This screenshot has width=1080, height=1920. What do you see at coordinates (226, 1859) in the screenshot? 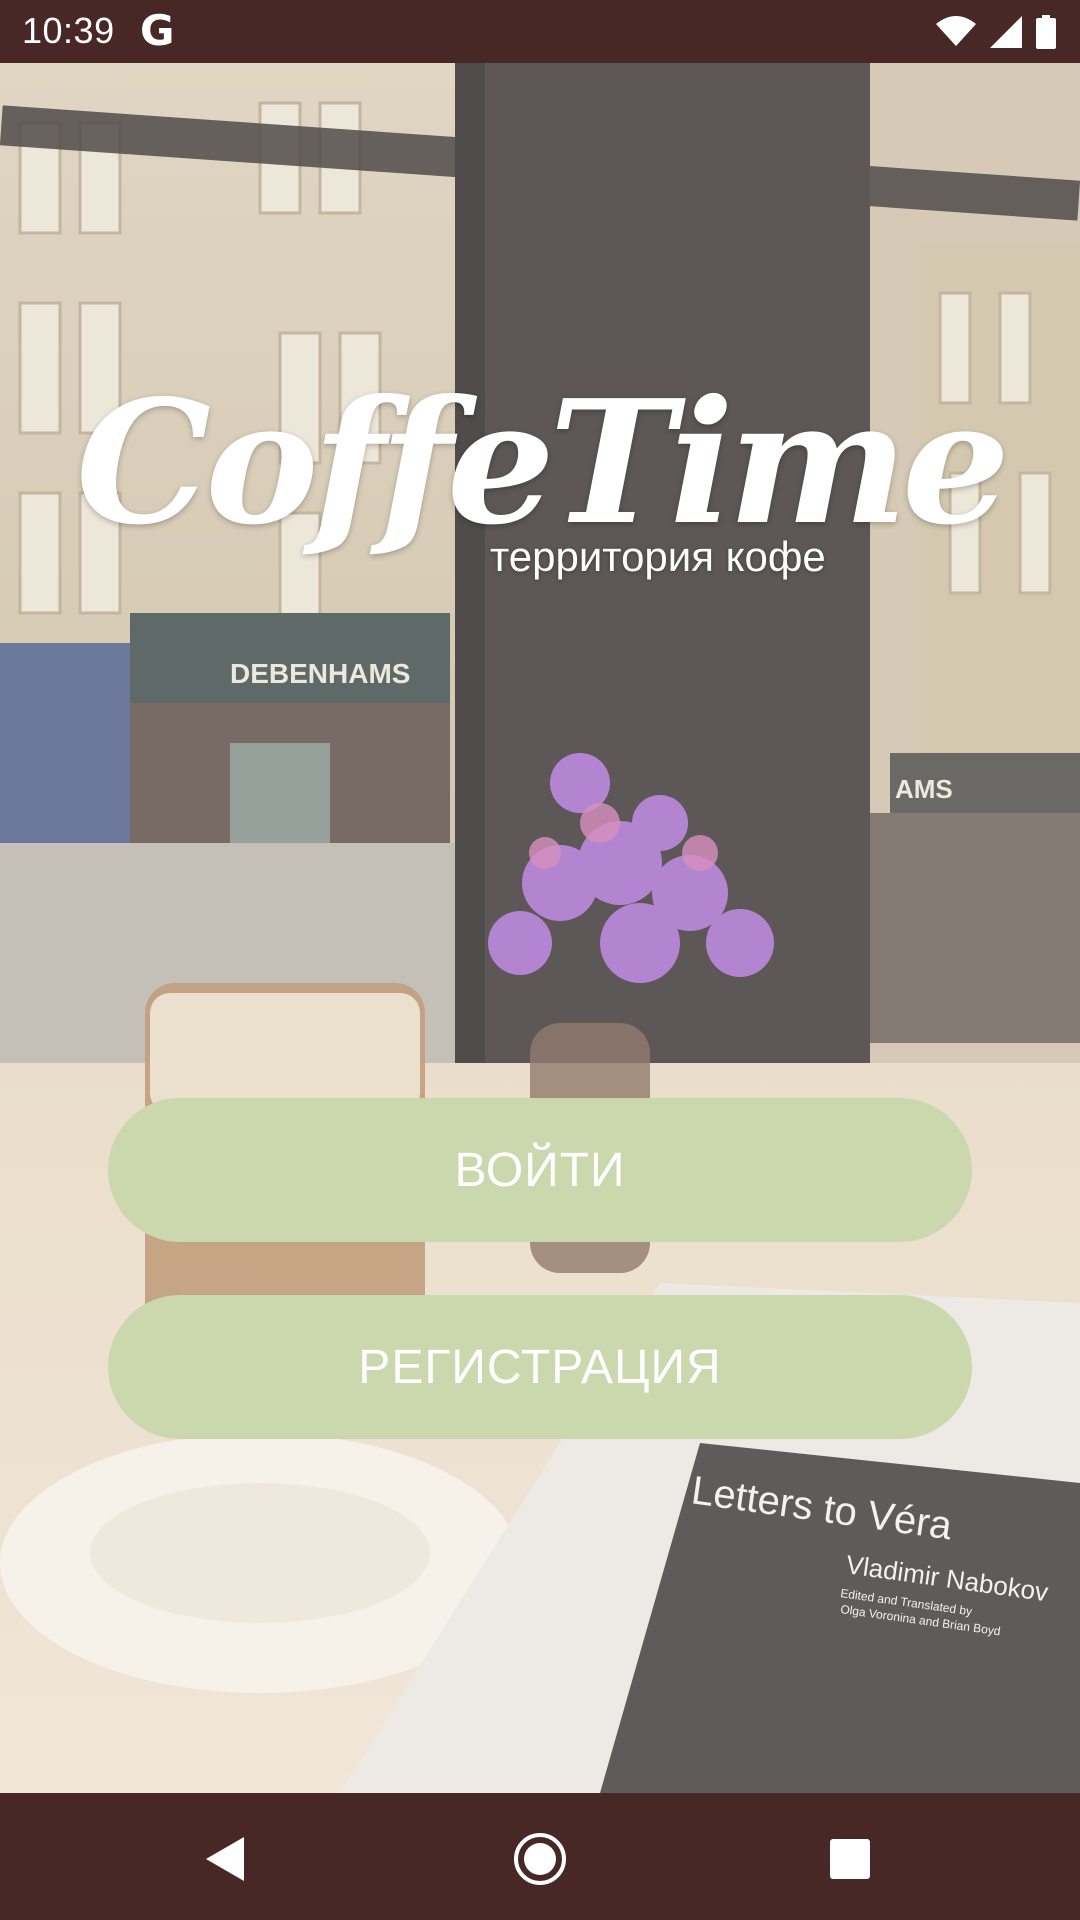
I see `back-triangle-icon` at bounding box center [226, 1859].